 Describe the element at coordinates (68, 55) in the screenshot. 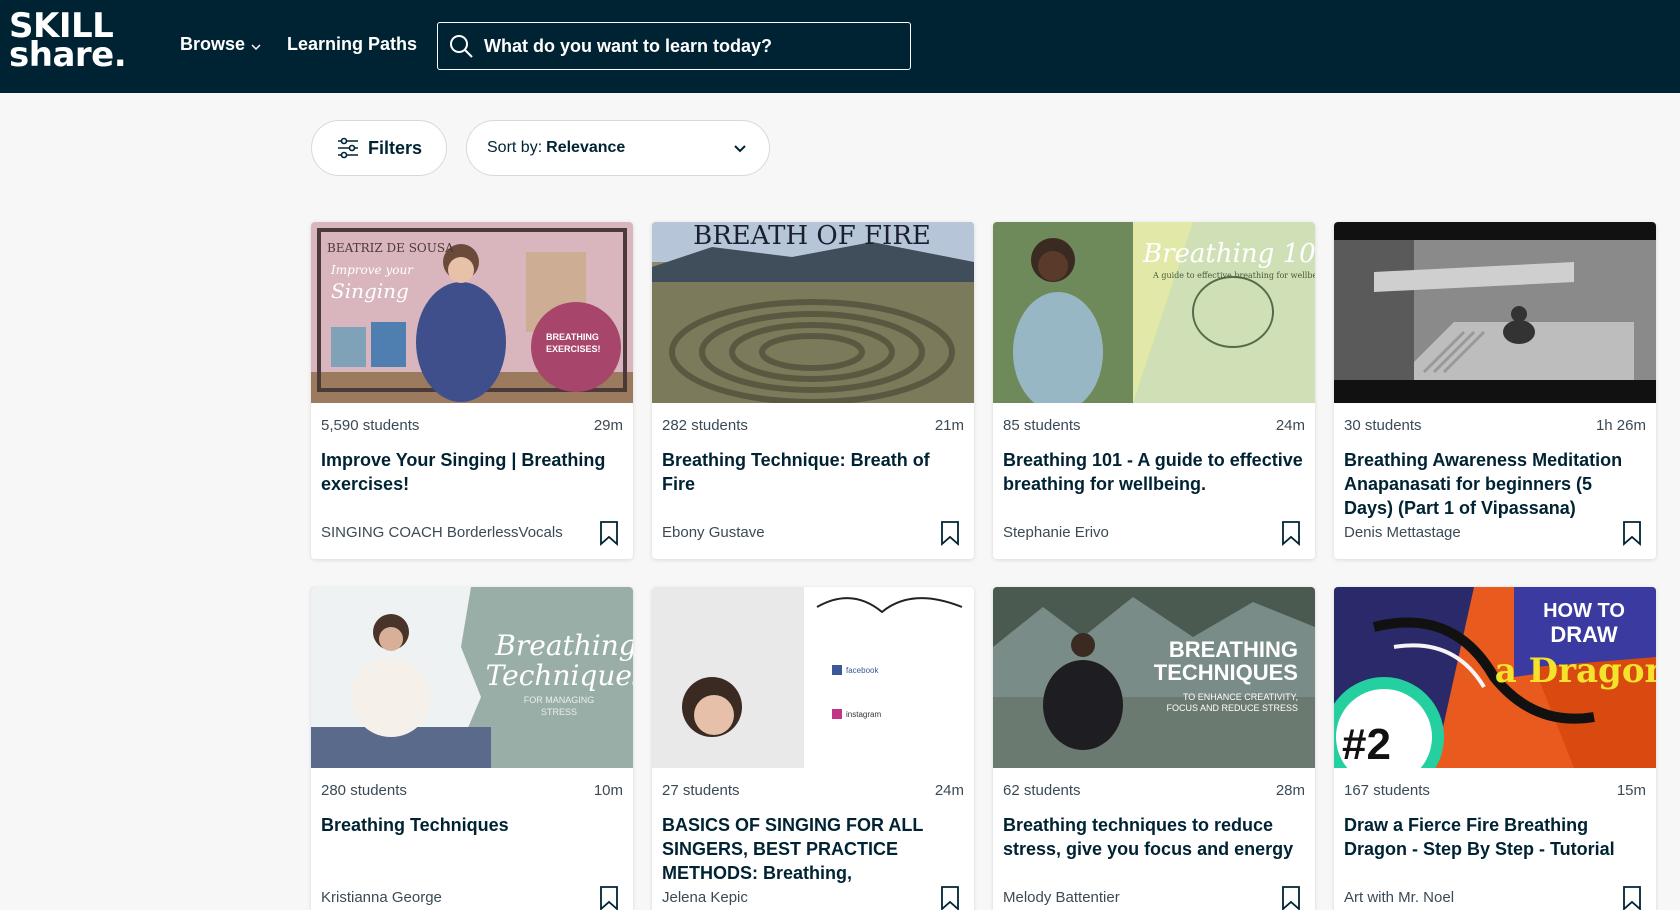

I see `logo-line-2: share.` at that location.